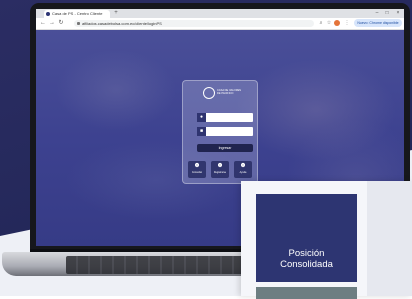  I want to click on forward-icon: →, so click(52, 23).